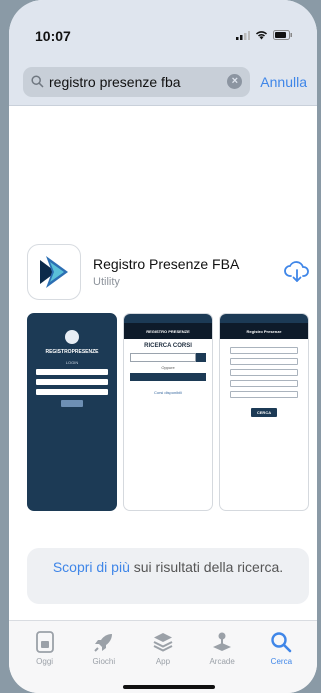 The width and height of the screenshot is (321, 693). I want to click on tab-apps: App, so click(163, 662).